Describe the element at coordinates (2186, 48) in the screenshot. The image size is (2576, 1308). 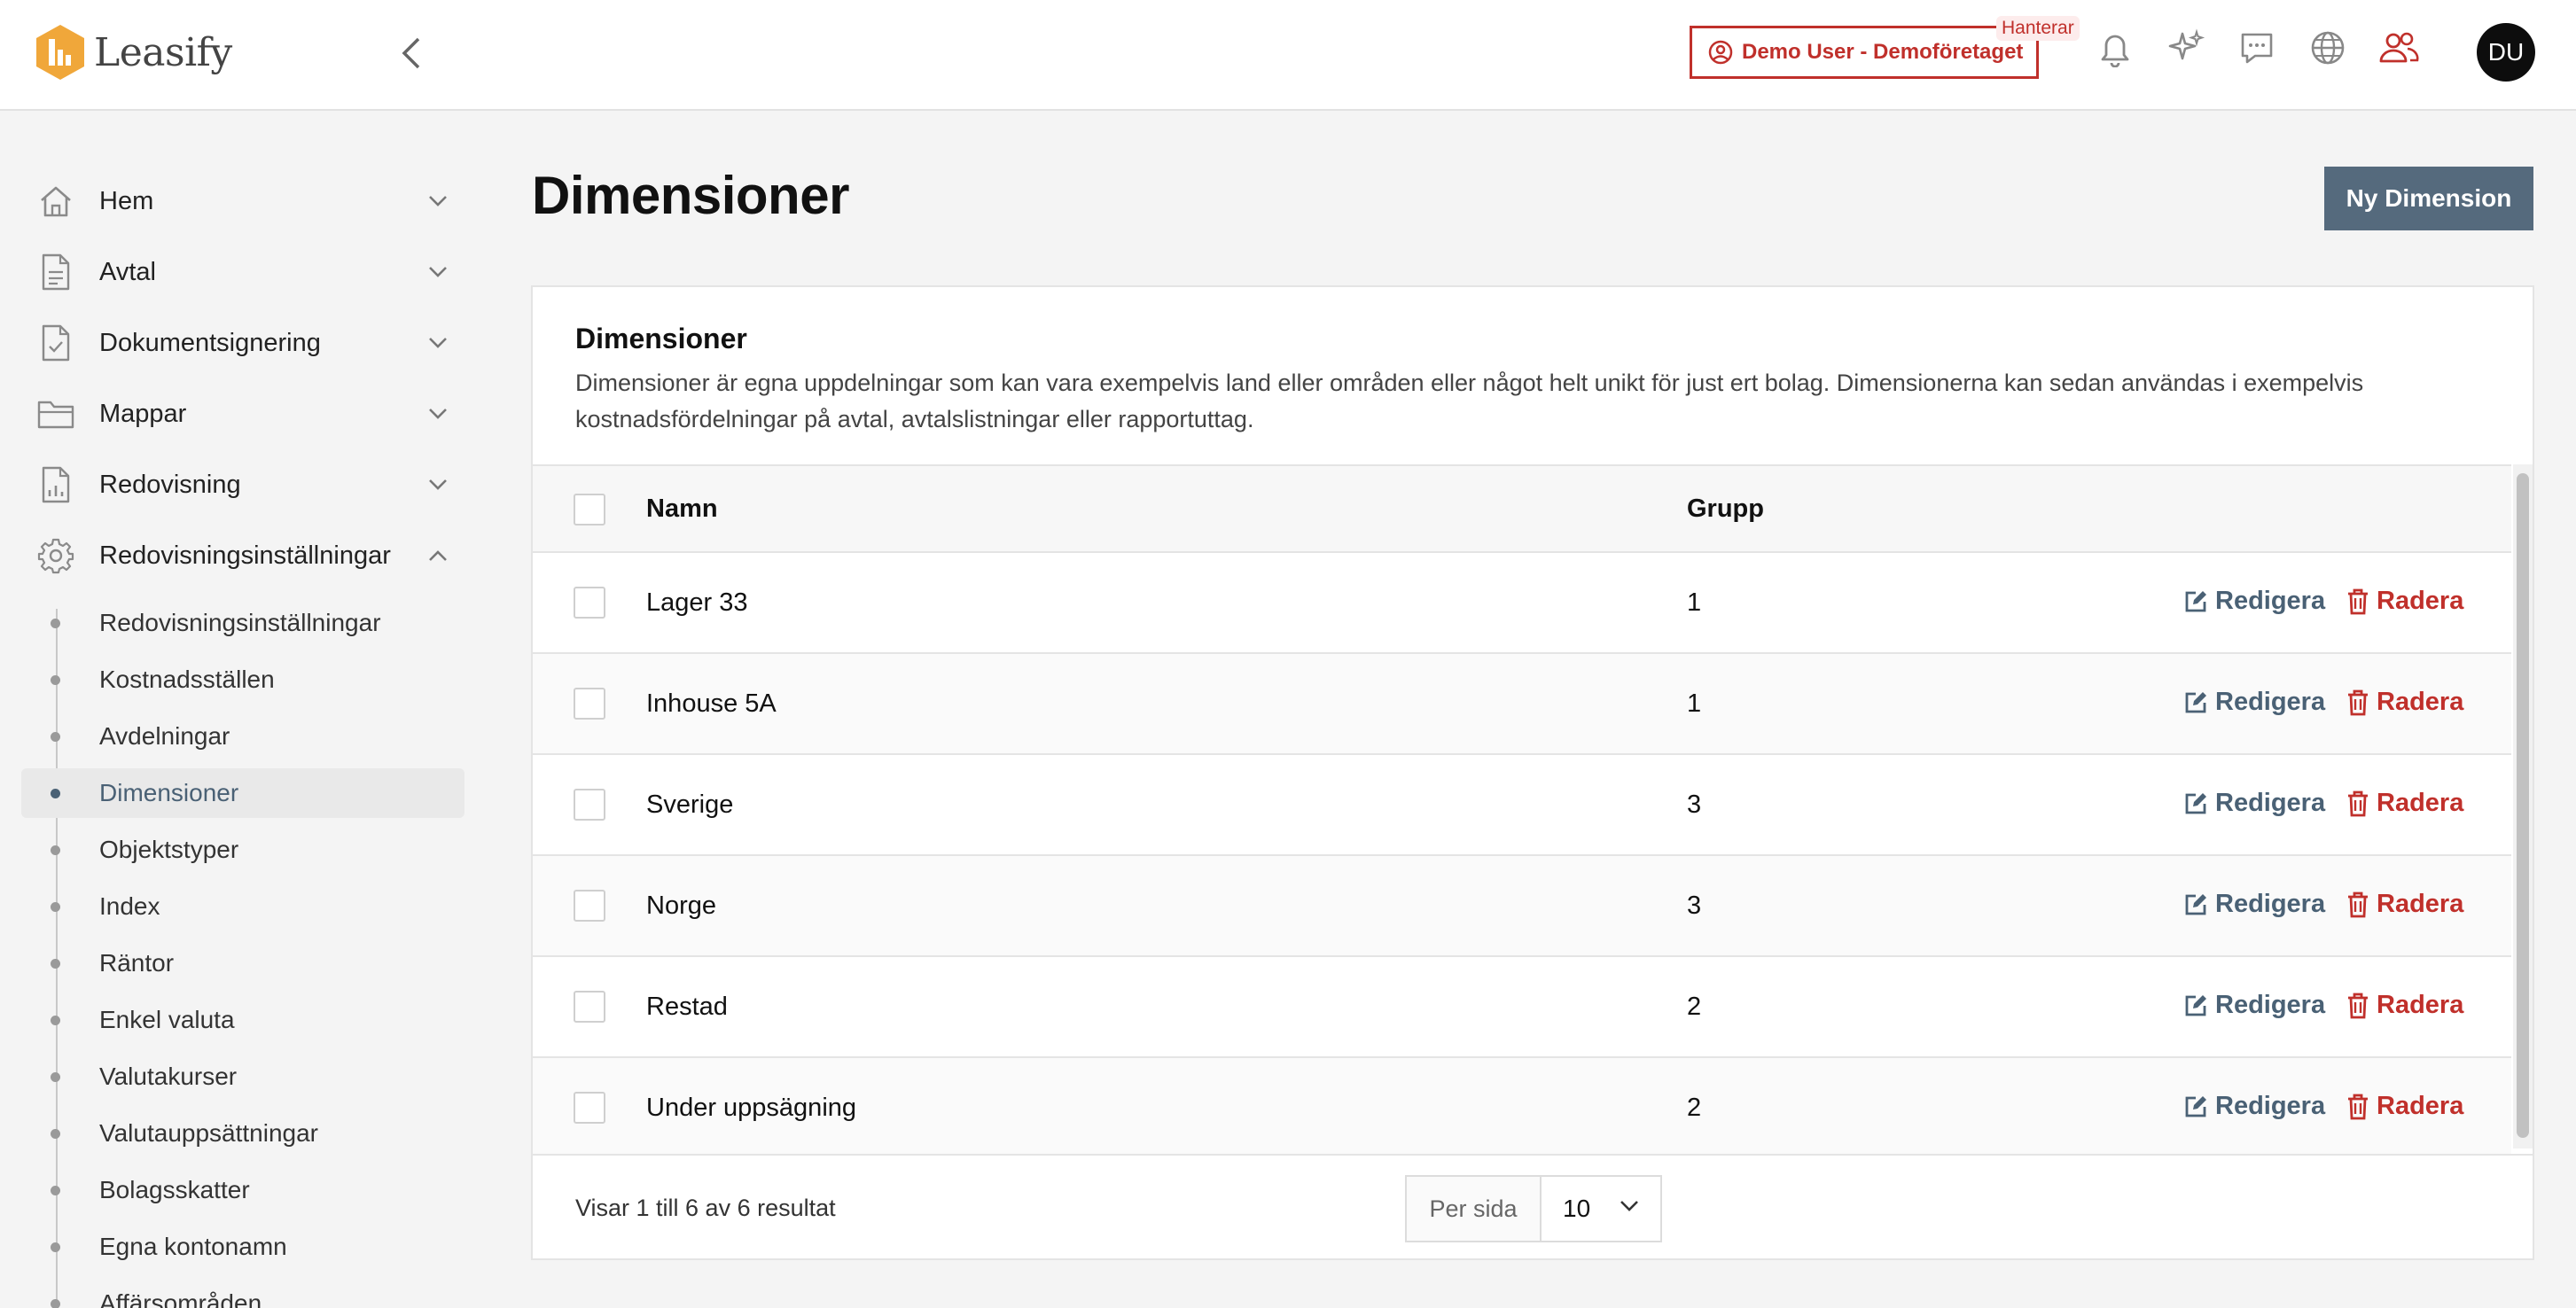
I see `ai-assistant-button` at that location.